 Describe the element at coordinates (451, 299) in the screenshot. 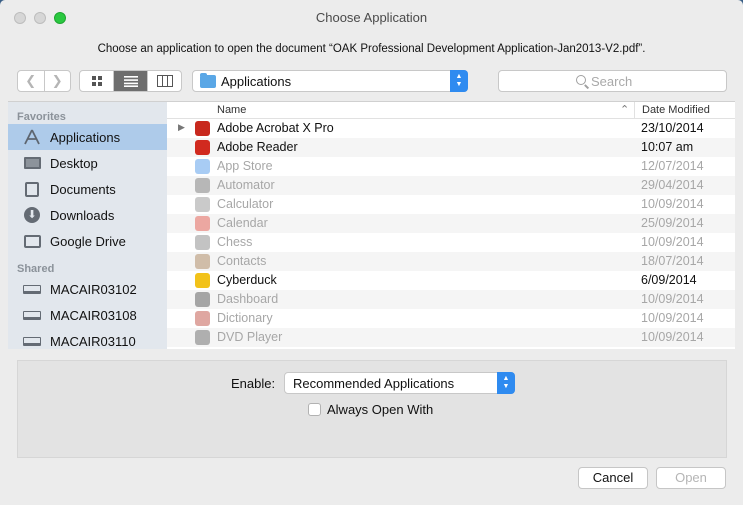

I see `table-row: Dashboard 10/09/2014` at that location.